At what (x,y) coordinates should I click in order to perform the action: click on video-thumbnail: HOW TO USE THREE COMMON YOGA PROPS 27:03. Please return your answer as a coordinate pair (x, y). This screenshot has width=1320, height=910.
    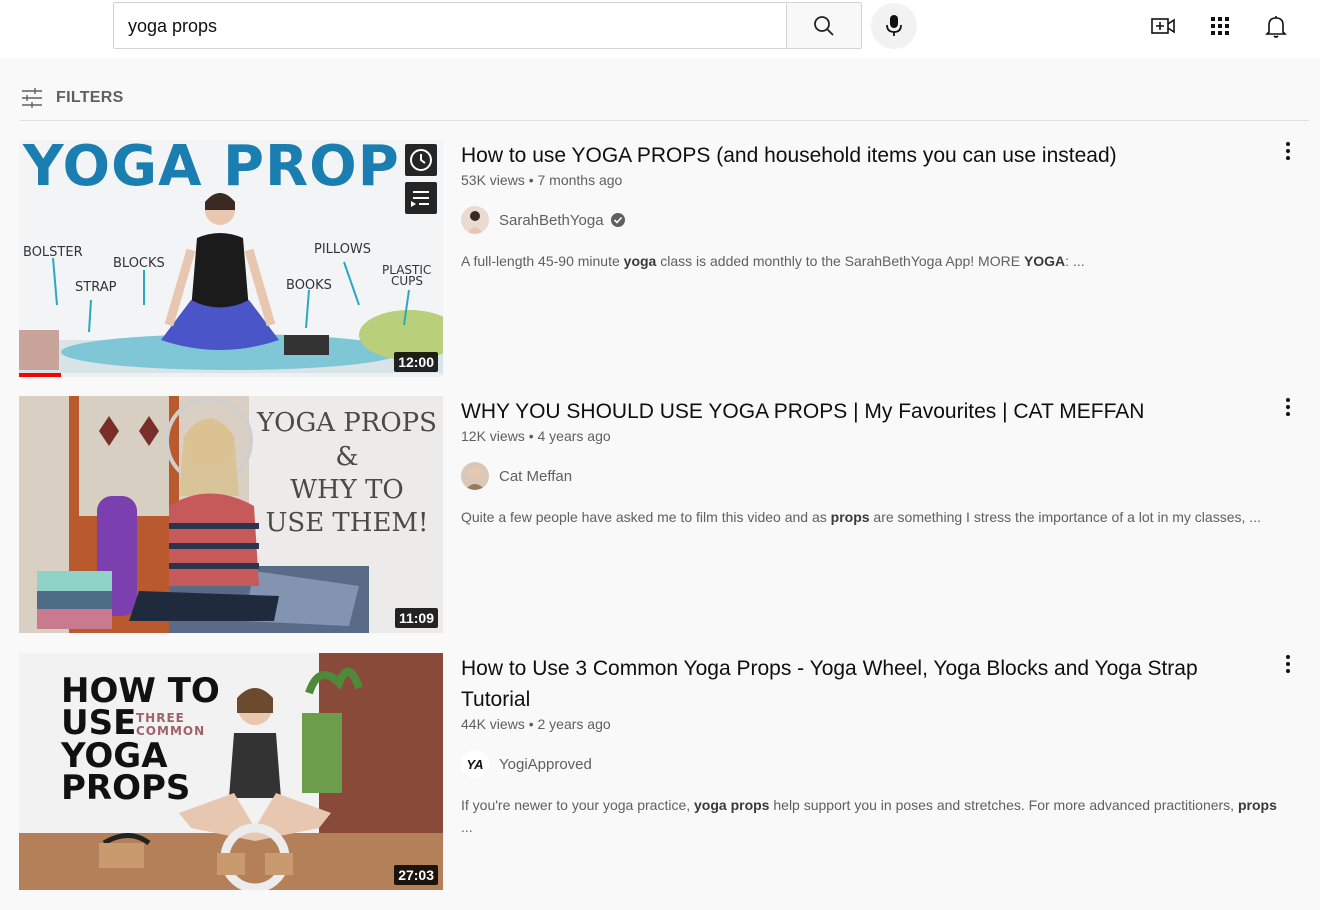
    Looking at the image, I should click on (231, 771).